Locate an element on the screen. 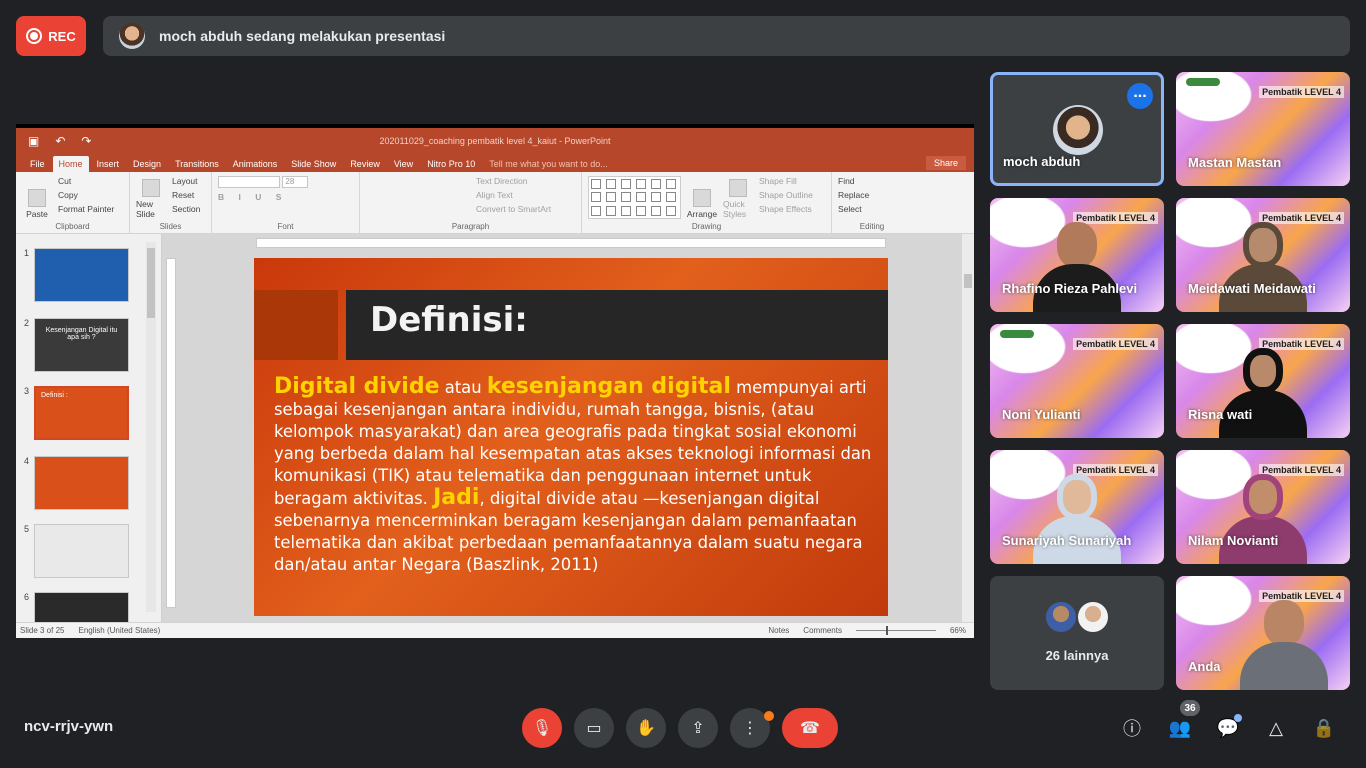  tab-view: View is located at coordinates (403, 164).